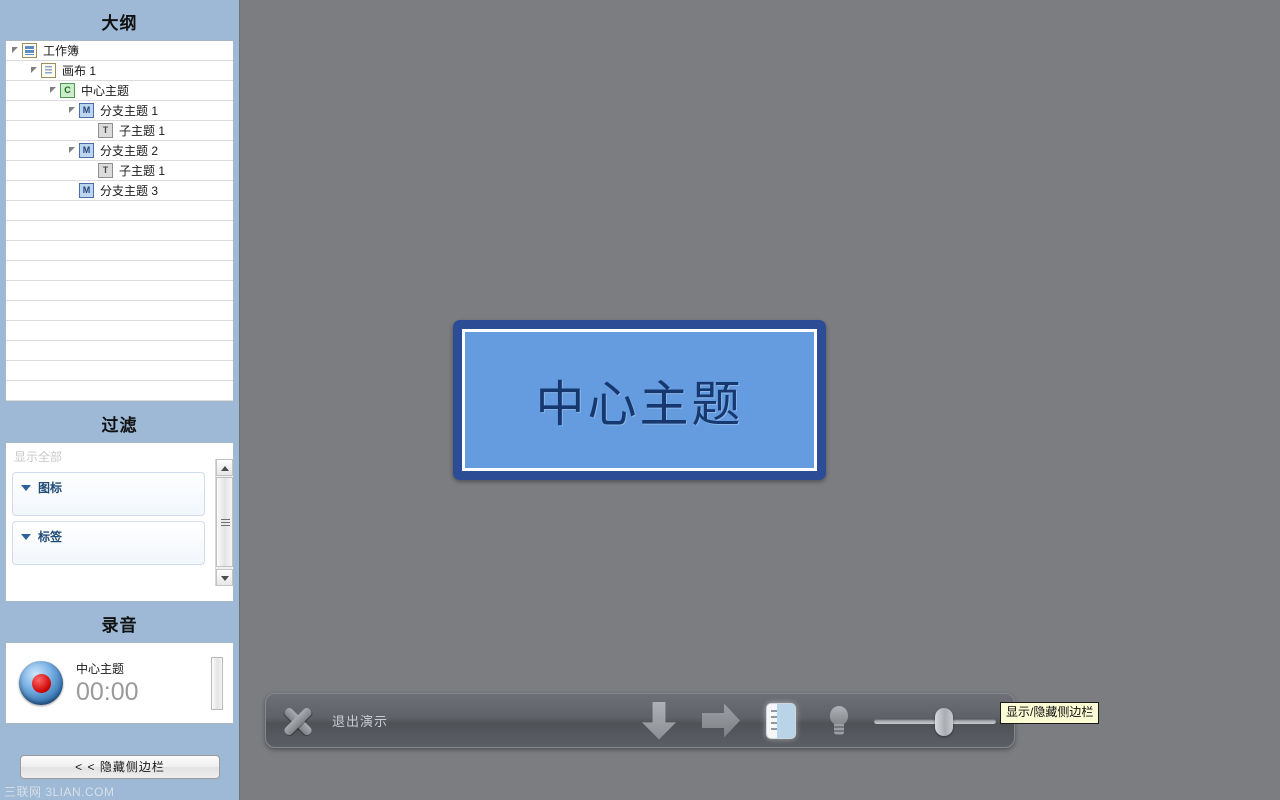 The width and height of the screenshot is (1280, 800). I want to click on filter-group-label: 图标, so click(50, 488).